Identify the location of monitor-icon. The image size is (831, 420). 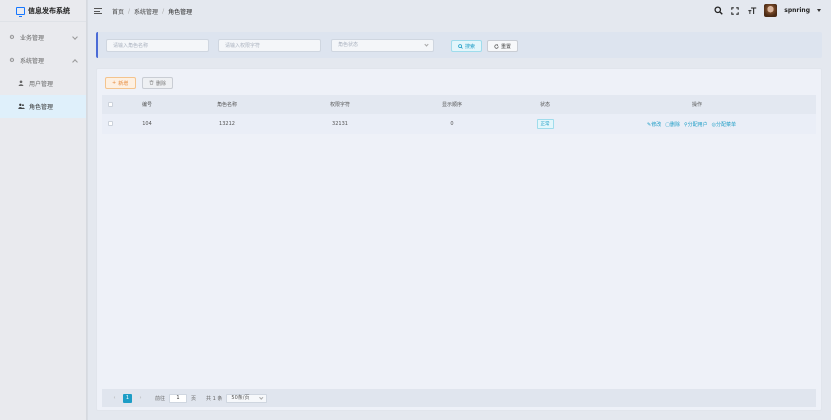
(20, 11).